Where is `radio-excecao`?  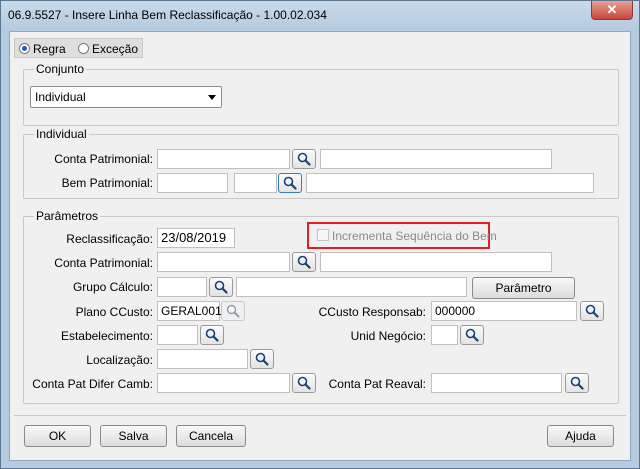
radio-excecao is located at coordinates (83, 48).